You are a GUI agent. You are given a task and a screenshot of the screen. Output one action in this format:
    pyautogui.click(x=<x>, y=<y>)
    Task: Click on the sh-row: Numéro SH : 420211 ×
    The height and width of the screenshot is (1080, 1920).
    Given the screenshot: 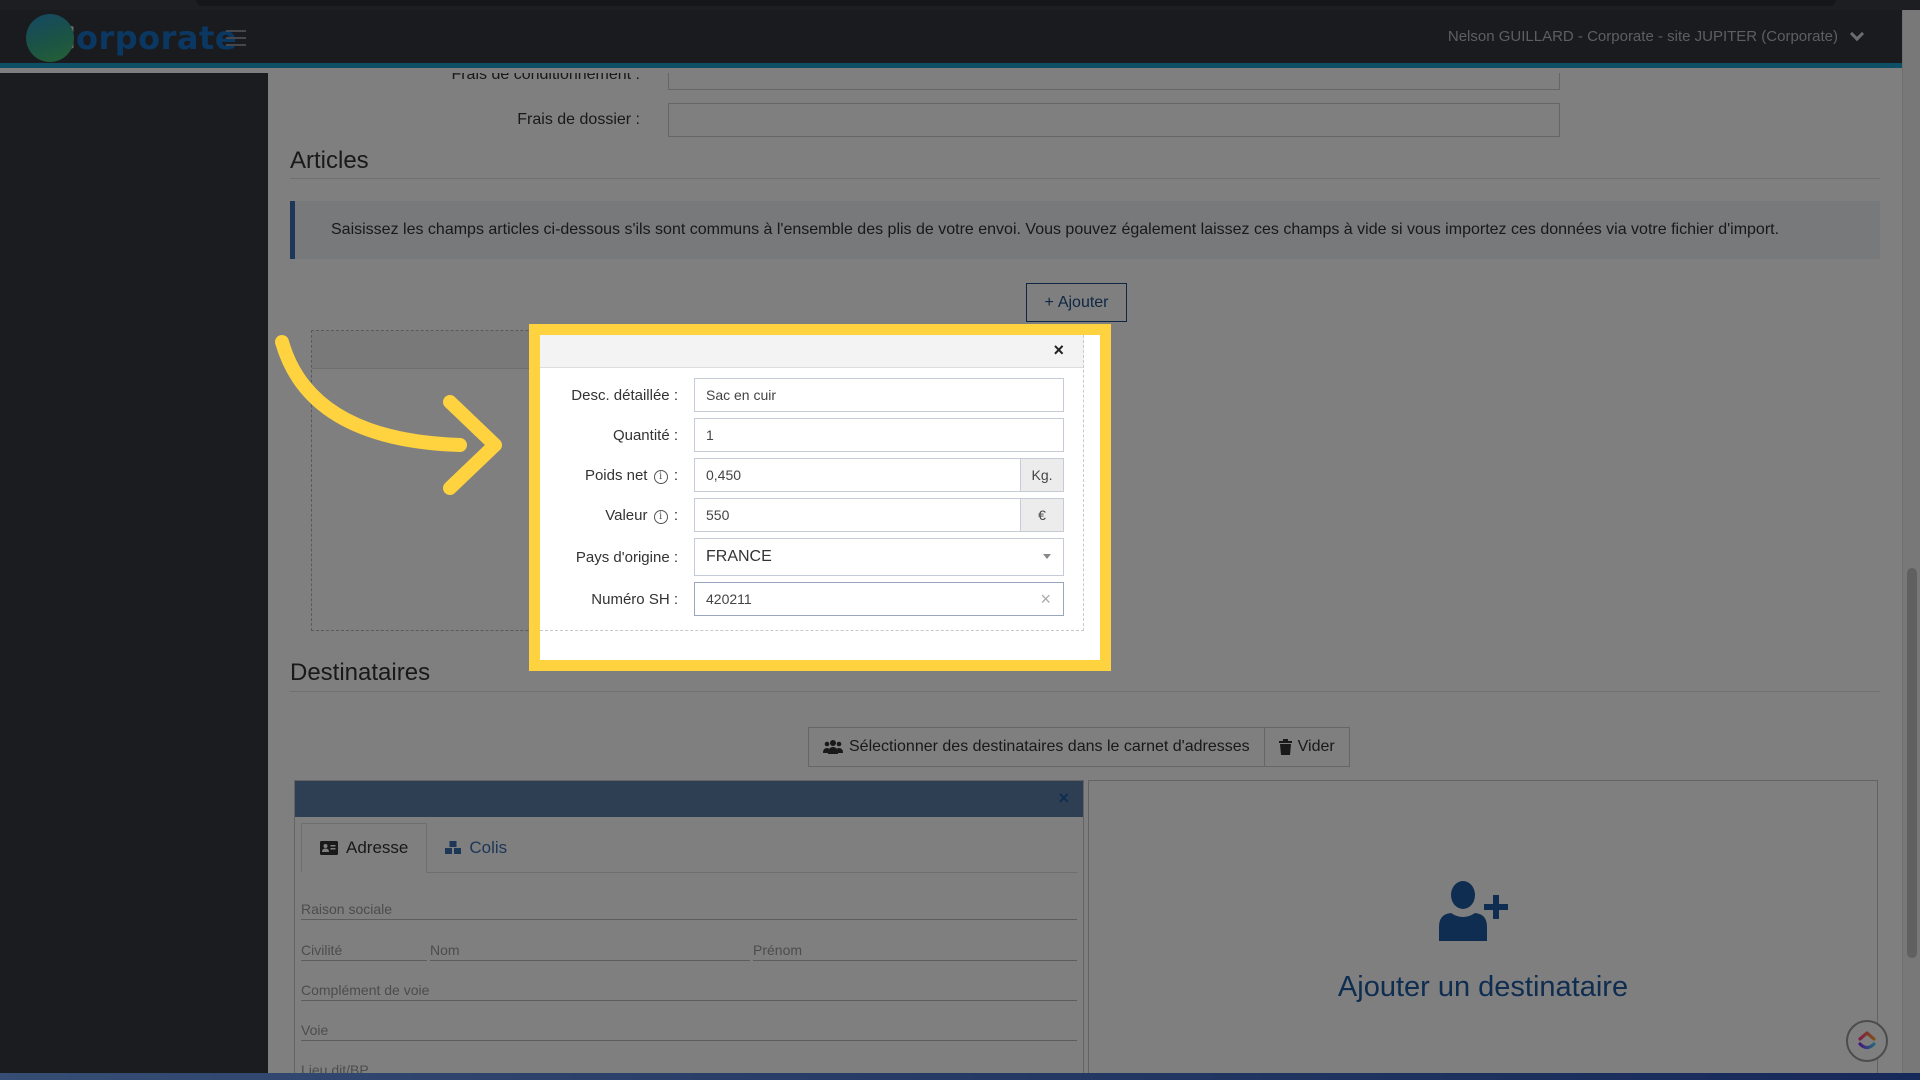 What is the action you would take?
    pyautogui.click(x=812, y=599)
    